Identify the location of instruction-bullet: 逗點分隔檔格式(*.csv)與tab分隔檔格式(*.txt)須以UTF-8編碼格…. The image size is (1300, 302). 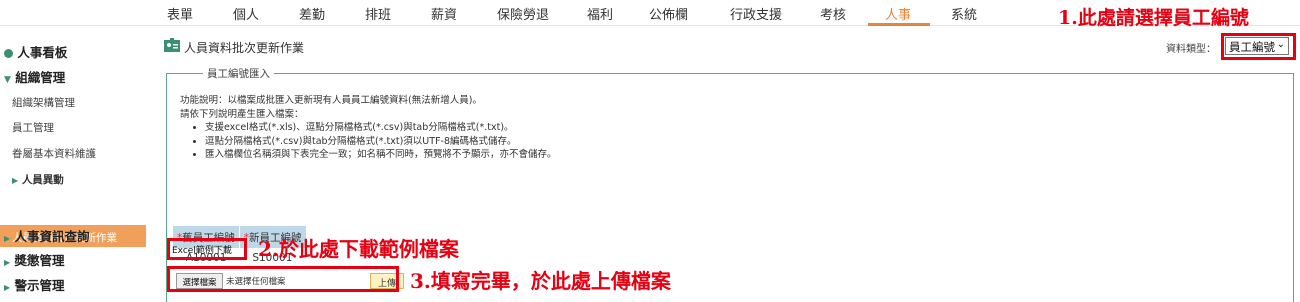
(381, 142).